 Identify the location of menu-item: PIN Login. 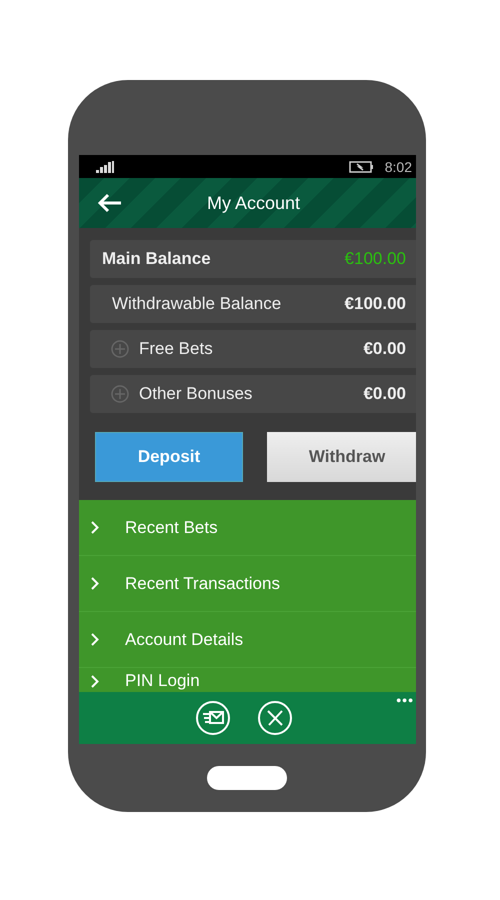
(247, 680).